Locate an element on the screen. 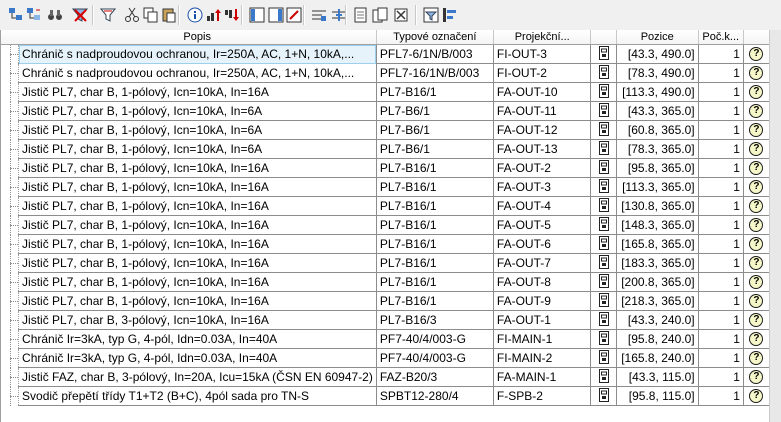 The width and height of the screenshot is (781, 422). filter-button is located at coordinates (108, 15).